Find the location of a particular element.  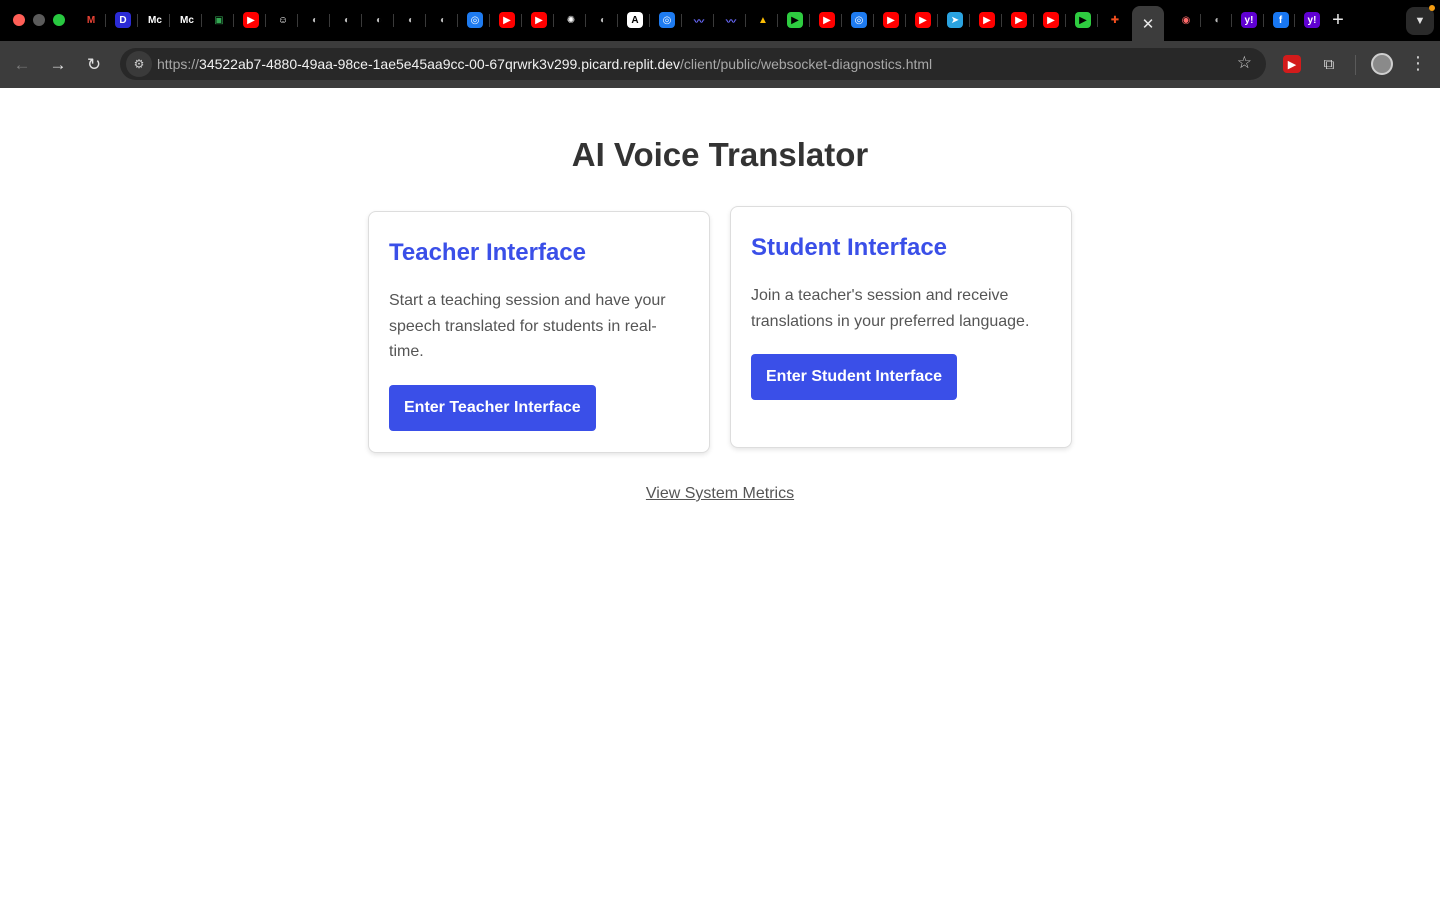

tab-search-button: ▼ is located at coordinates (1420, 21).